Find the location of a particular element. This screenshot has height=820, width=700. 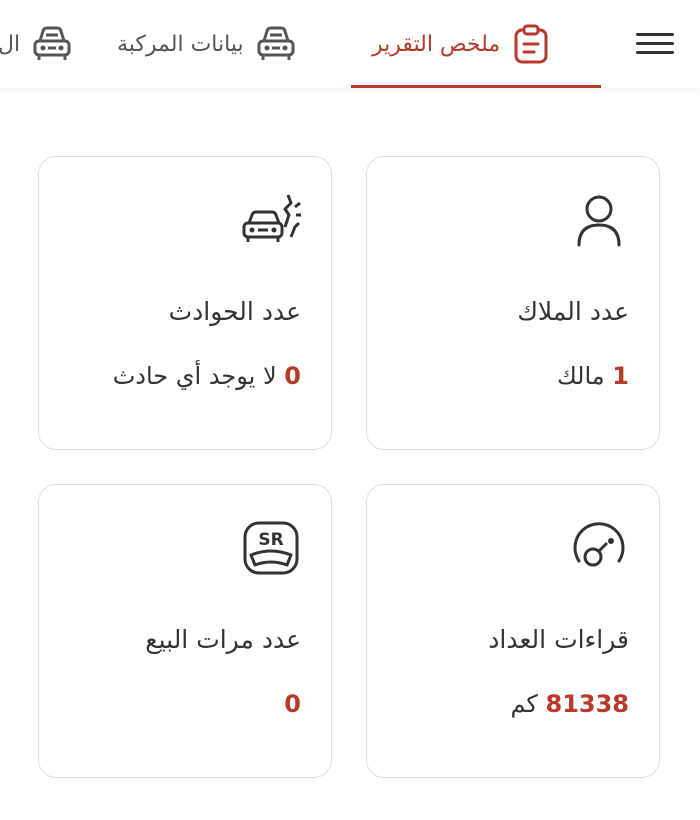

tab-report-summary: ملخص التقرير is located at coordinates (461, 44).